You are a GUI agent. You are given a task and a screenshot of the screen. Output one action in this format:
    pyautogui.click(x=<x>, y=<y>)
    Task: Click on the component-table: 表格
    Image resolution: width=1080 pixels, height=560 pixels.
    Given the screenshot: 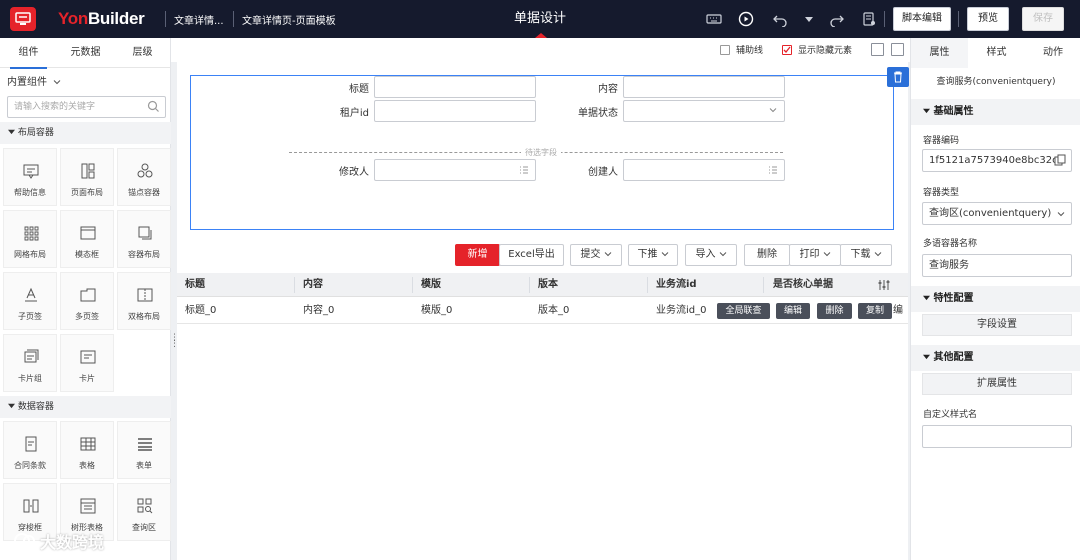 What is the action you would take?
    pyautogui.click(x=87, y=450)
    